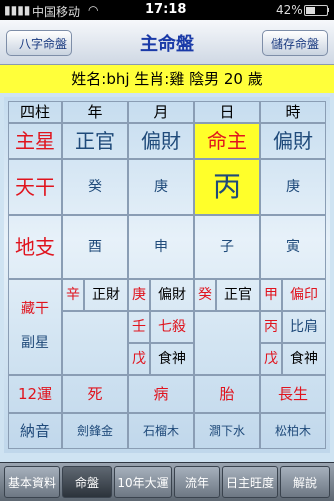 This screenshot has height=501, width=334. What do you see at coordinates (35, 309) in the screenshot?
I see `hidden-stems-label: 藏干` at bounding box center [35, 309].